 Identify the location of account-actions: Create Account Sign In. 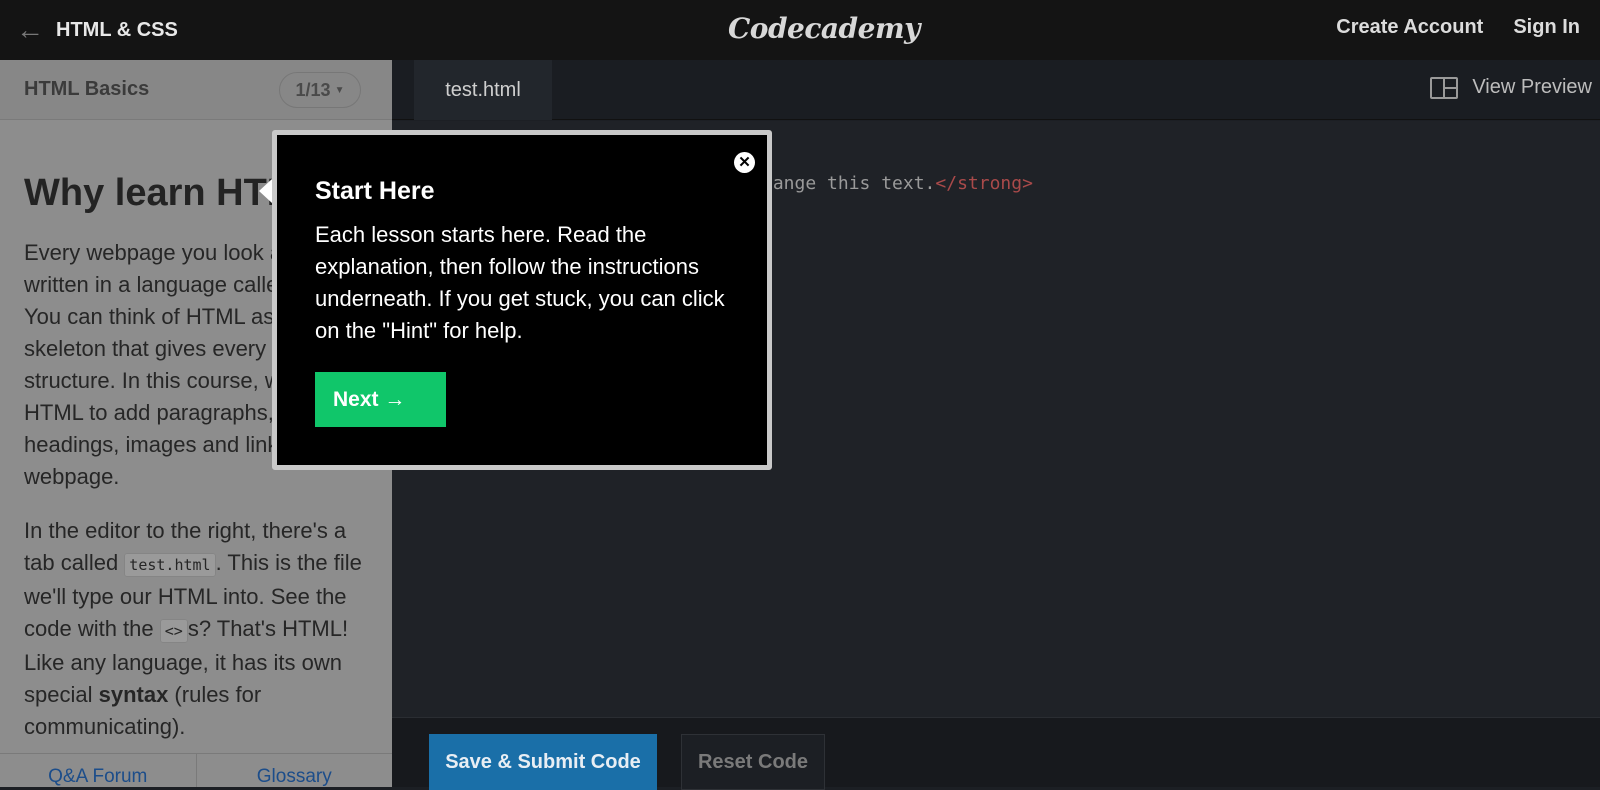
(1458, 27).